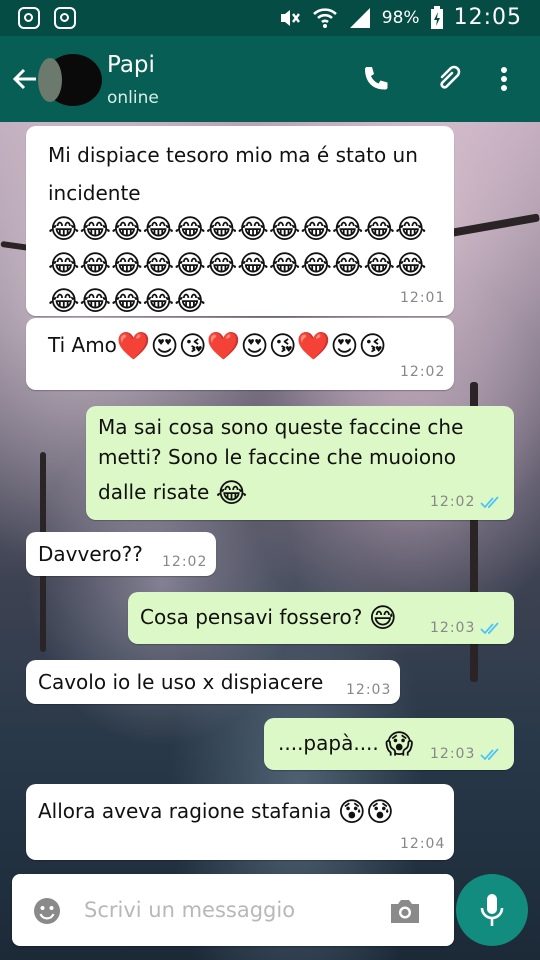  Describe the element at coordinates (360, 18) in the screenshot. I see `signal-icon` at that location.